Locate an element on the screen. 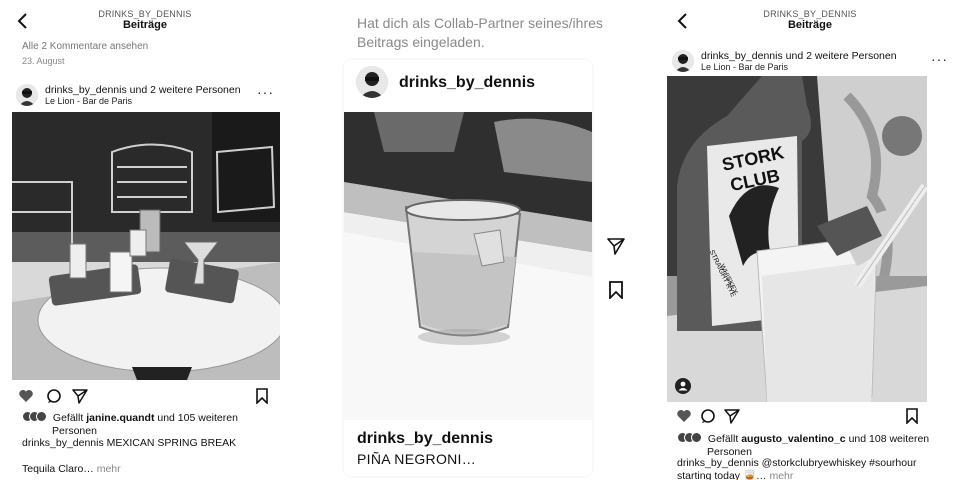 The width and height of the screenshot is (960, 480). card-caption-user: drinks_by_dennis is located at coordinates (425, 439).